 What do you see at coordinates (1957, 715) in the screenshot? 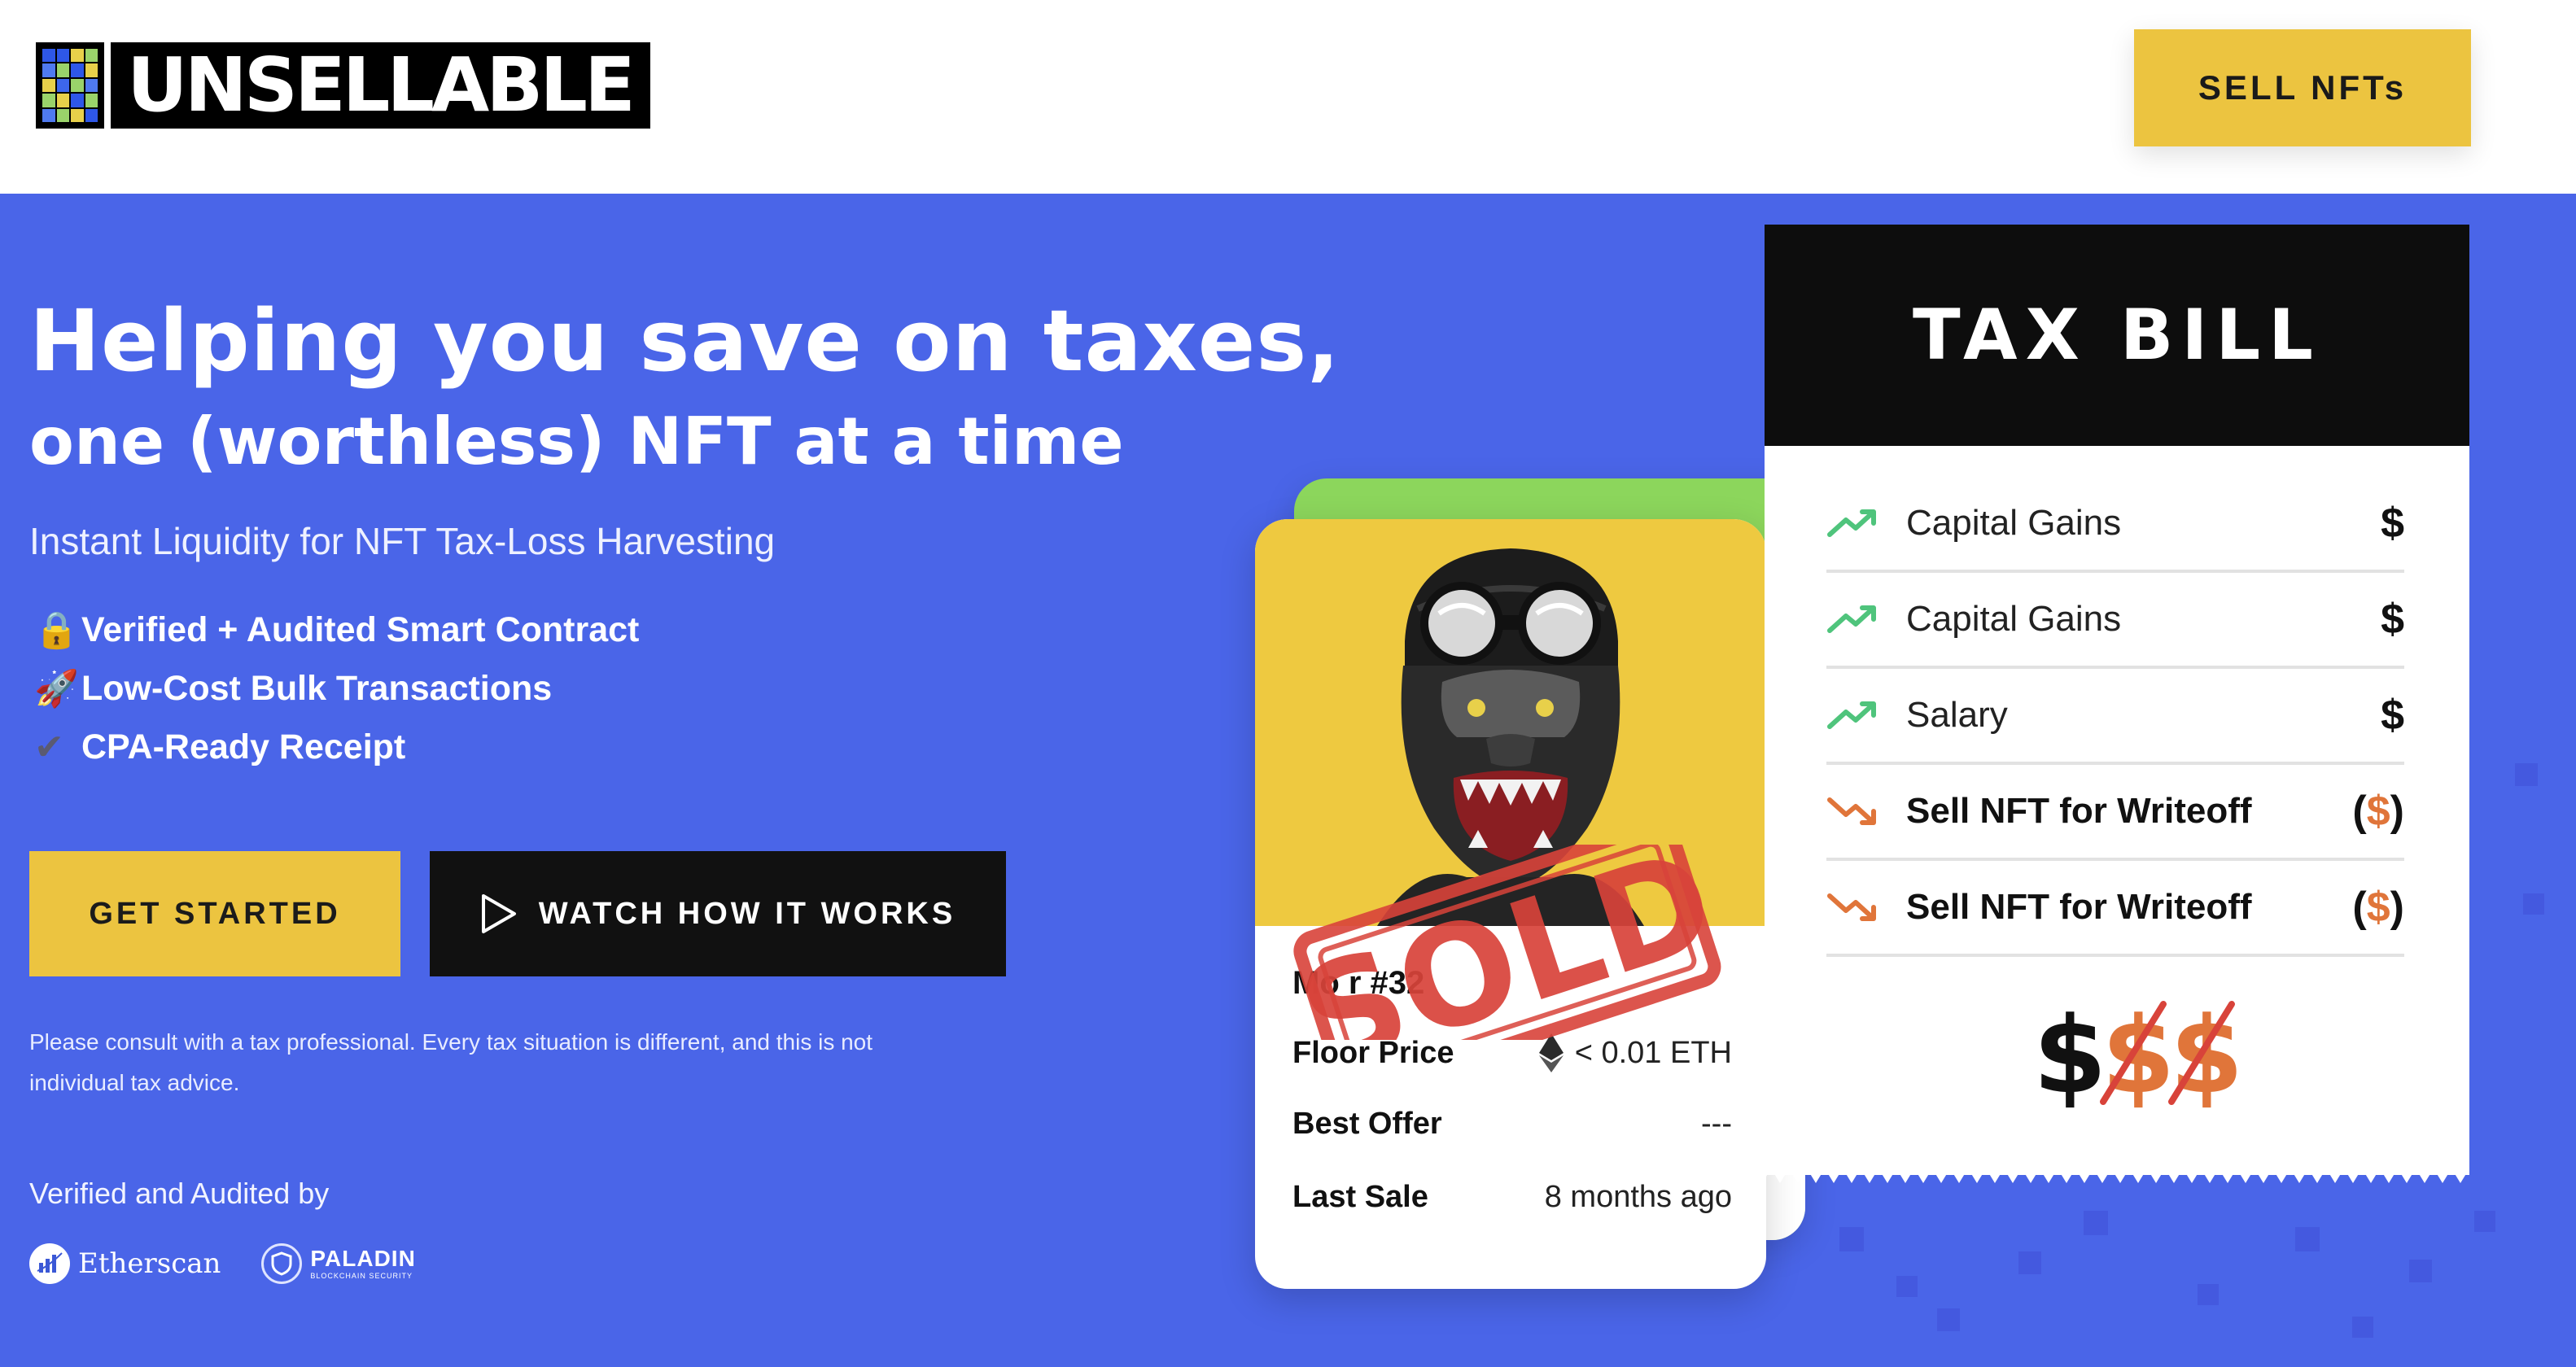
I see `bill-row-label: Salary` at bounding box center [1957, 715].